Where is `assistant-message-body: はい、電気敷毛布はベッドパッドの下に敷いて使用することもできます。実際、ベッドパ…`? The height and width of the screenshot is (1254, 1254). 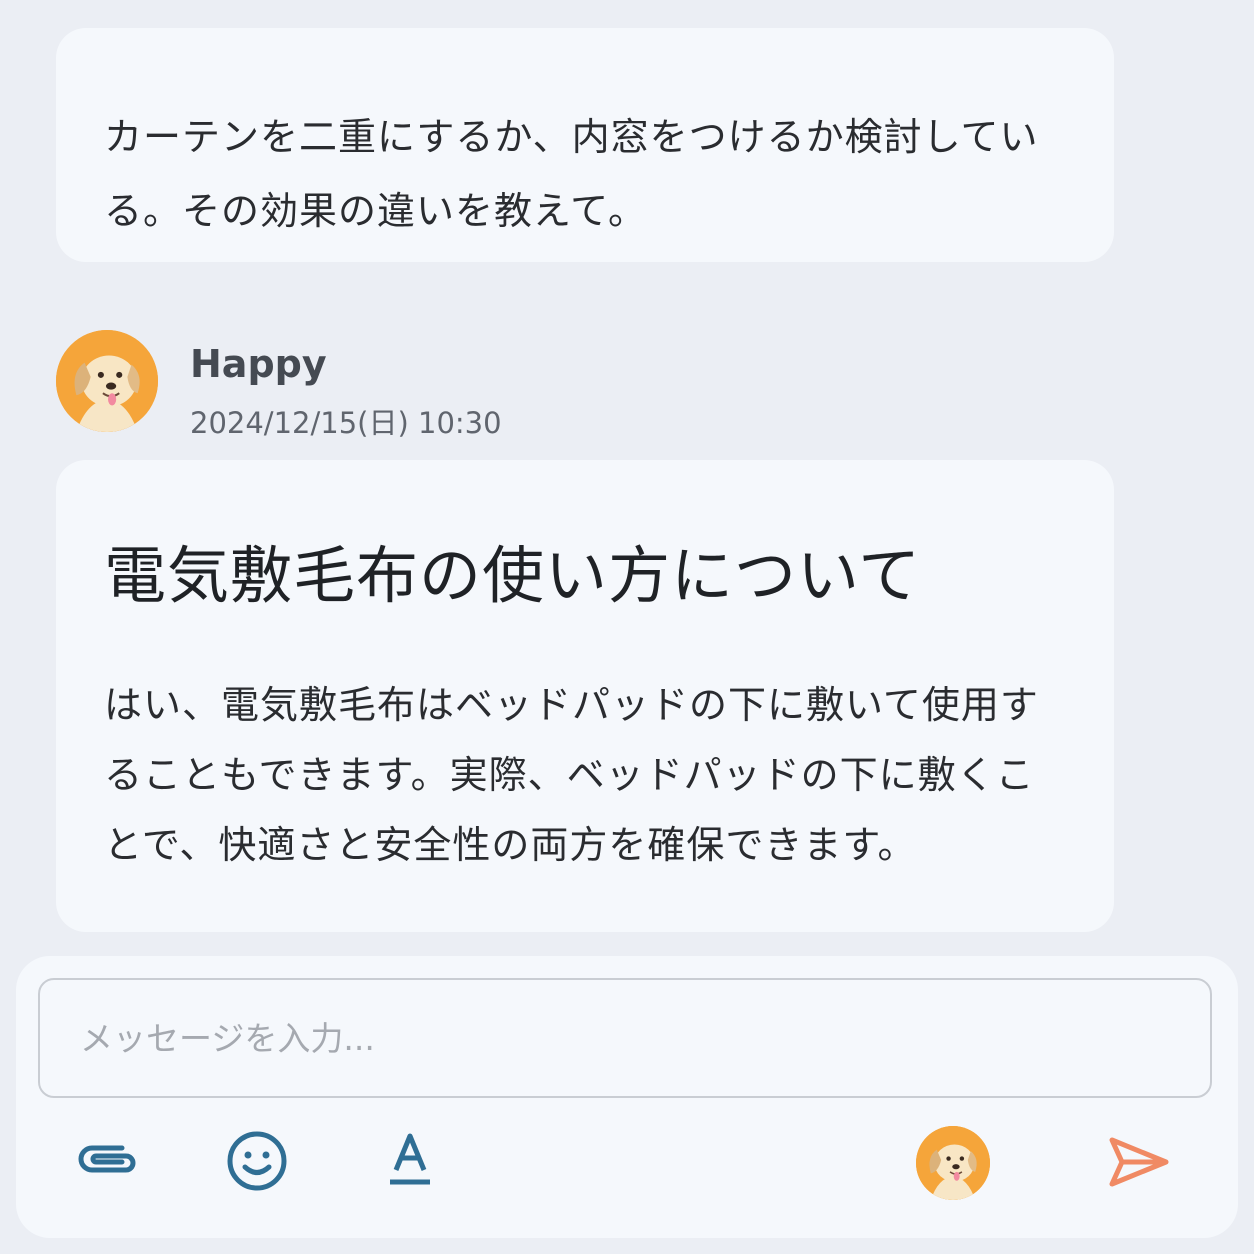 assistant-message-body: はい、電気敷毛布はベッドパッドの下に敷いて使用することもできます。実際、ベッドパ… is located at coordinates (571, 775).